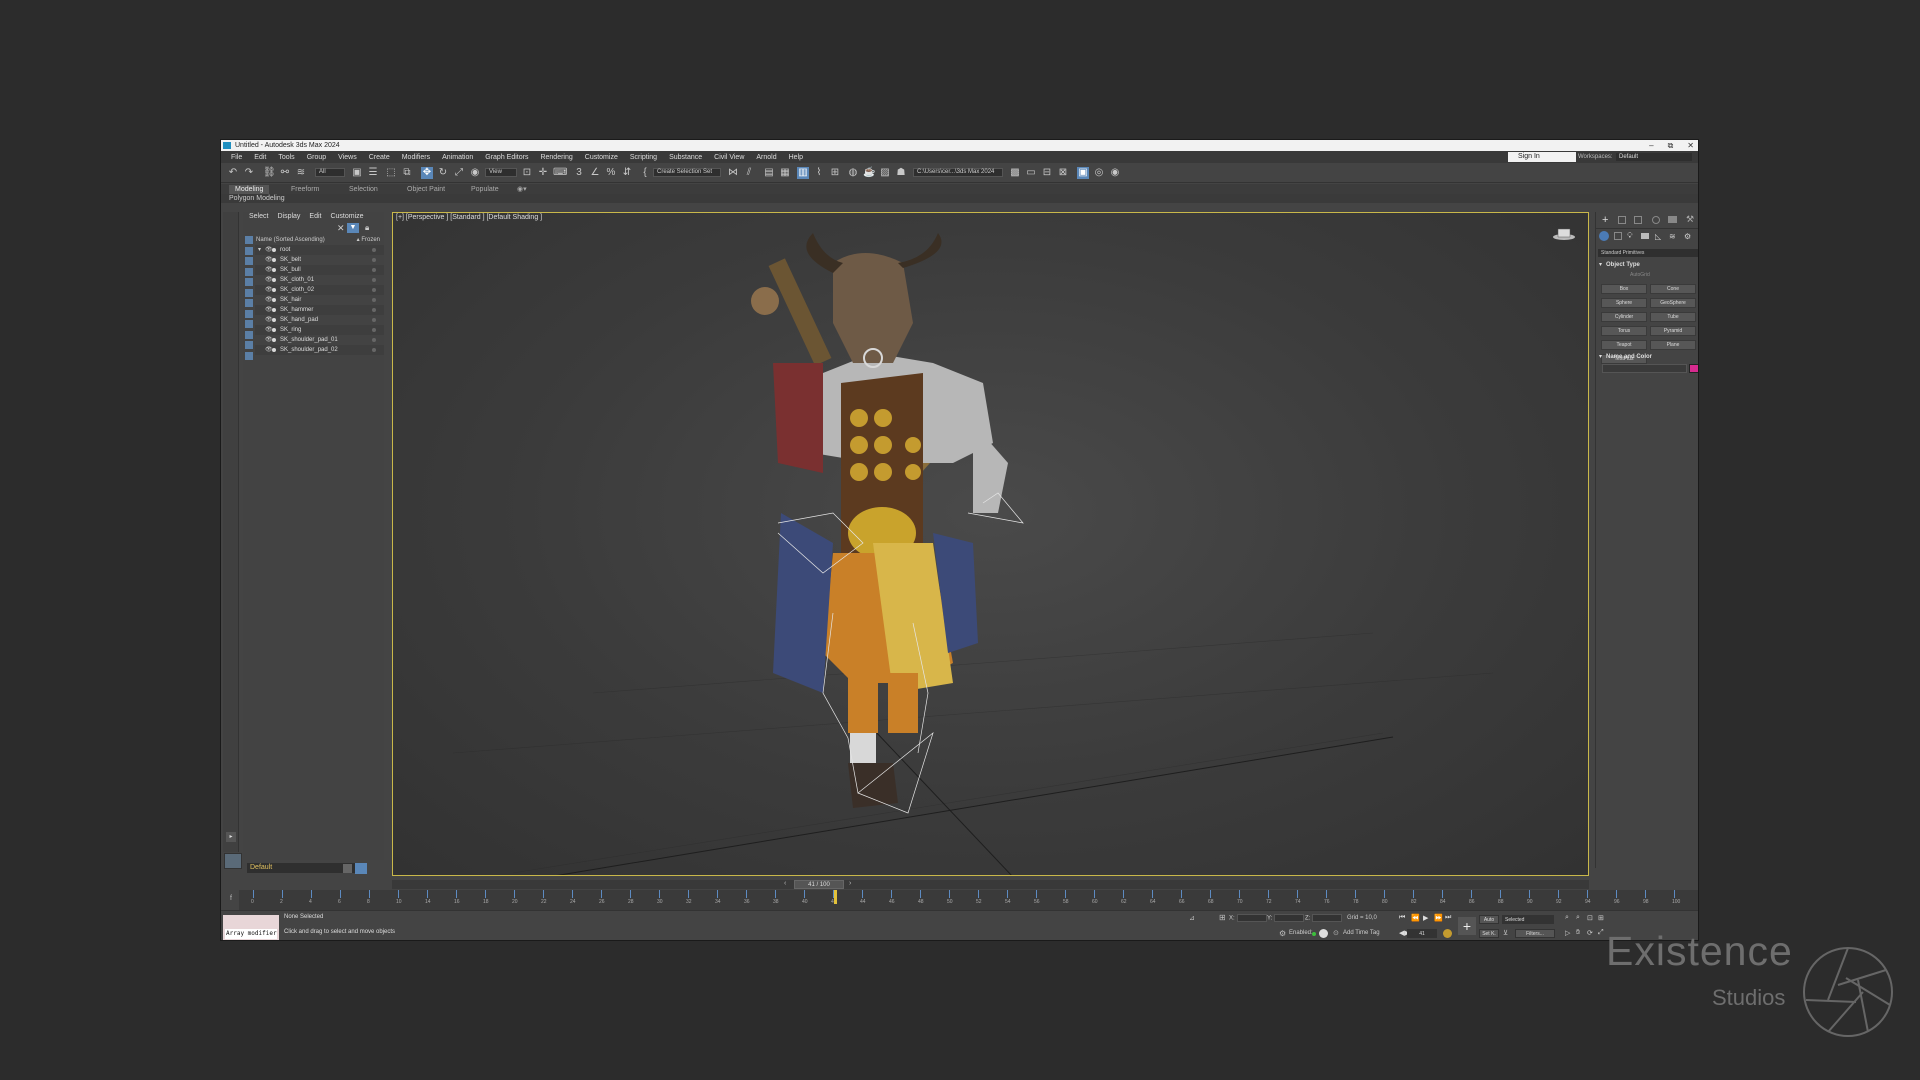  I want to click on cameras-category-icon, so click(1645, 236).